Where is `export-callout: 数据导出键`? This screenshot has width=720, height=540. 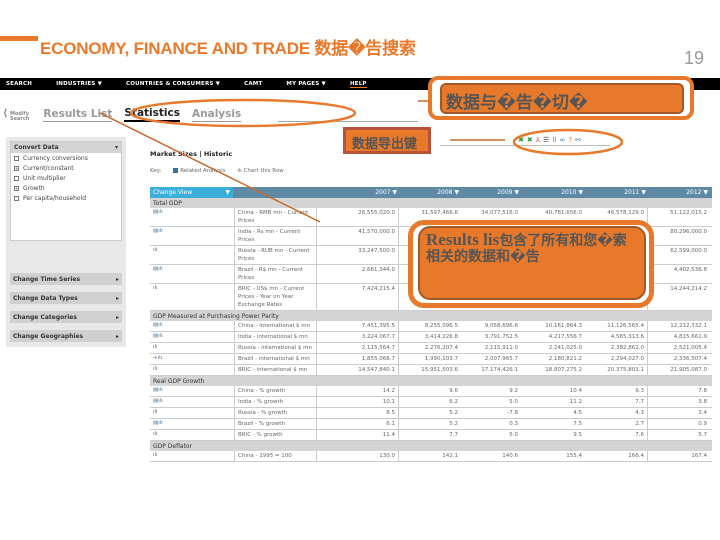 export-callout: 数据导出键 is located at coordinates (387, 140).